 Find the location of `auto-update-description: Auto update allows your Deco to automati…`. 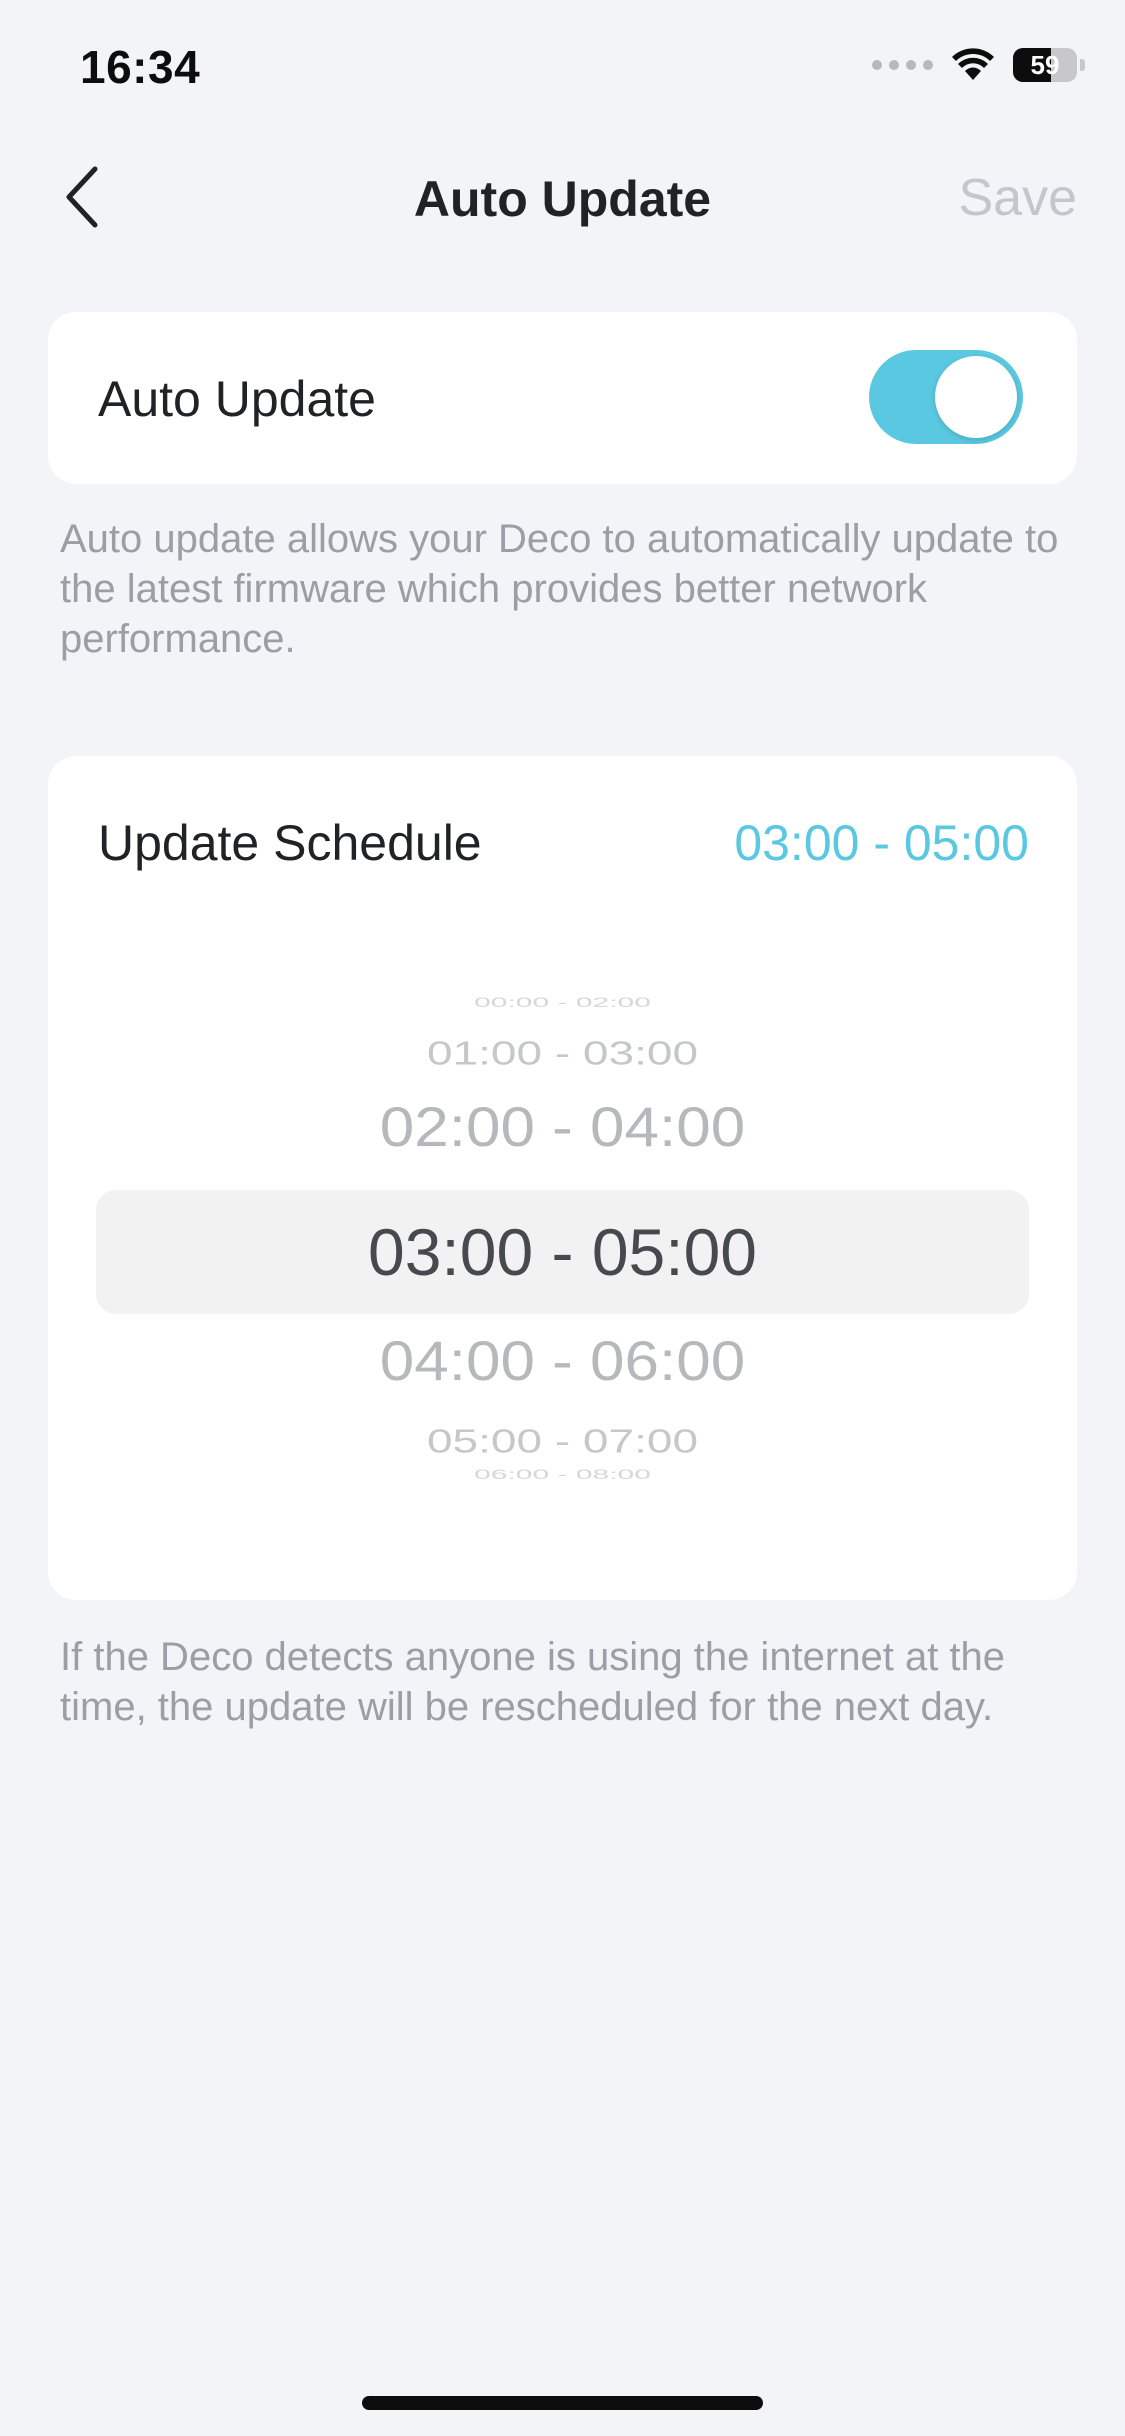

auto-update-description: Auto update allows your Deco to automati… is located at coordinates (559, 589).